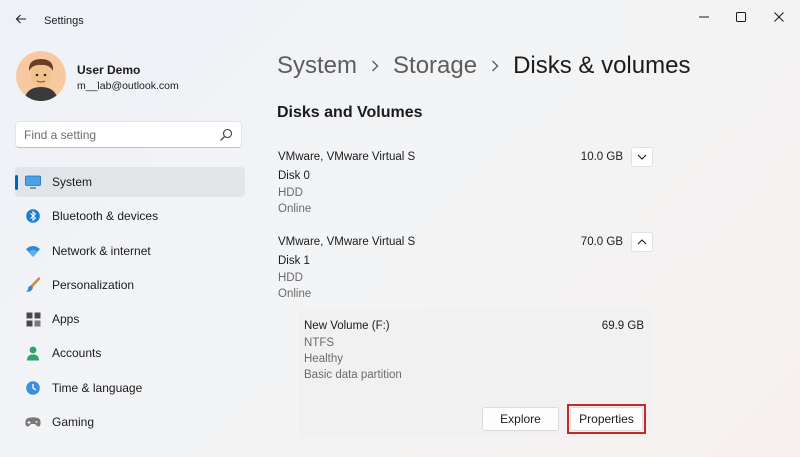 The image size is (800, 457). I want to click on close-icon, so click(779, 17).